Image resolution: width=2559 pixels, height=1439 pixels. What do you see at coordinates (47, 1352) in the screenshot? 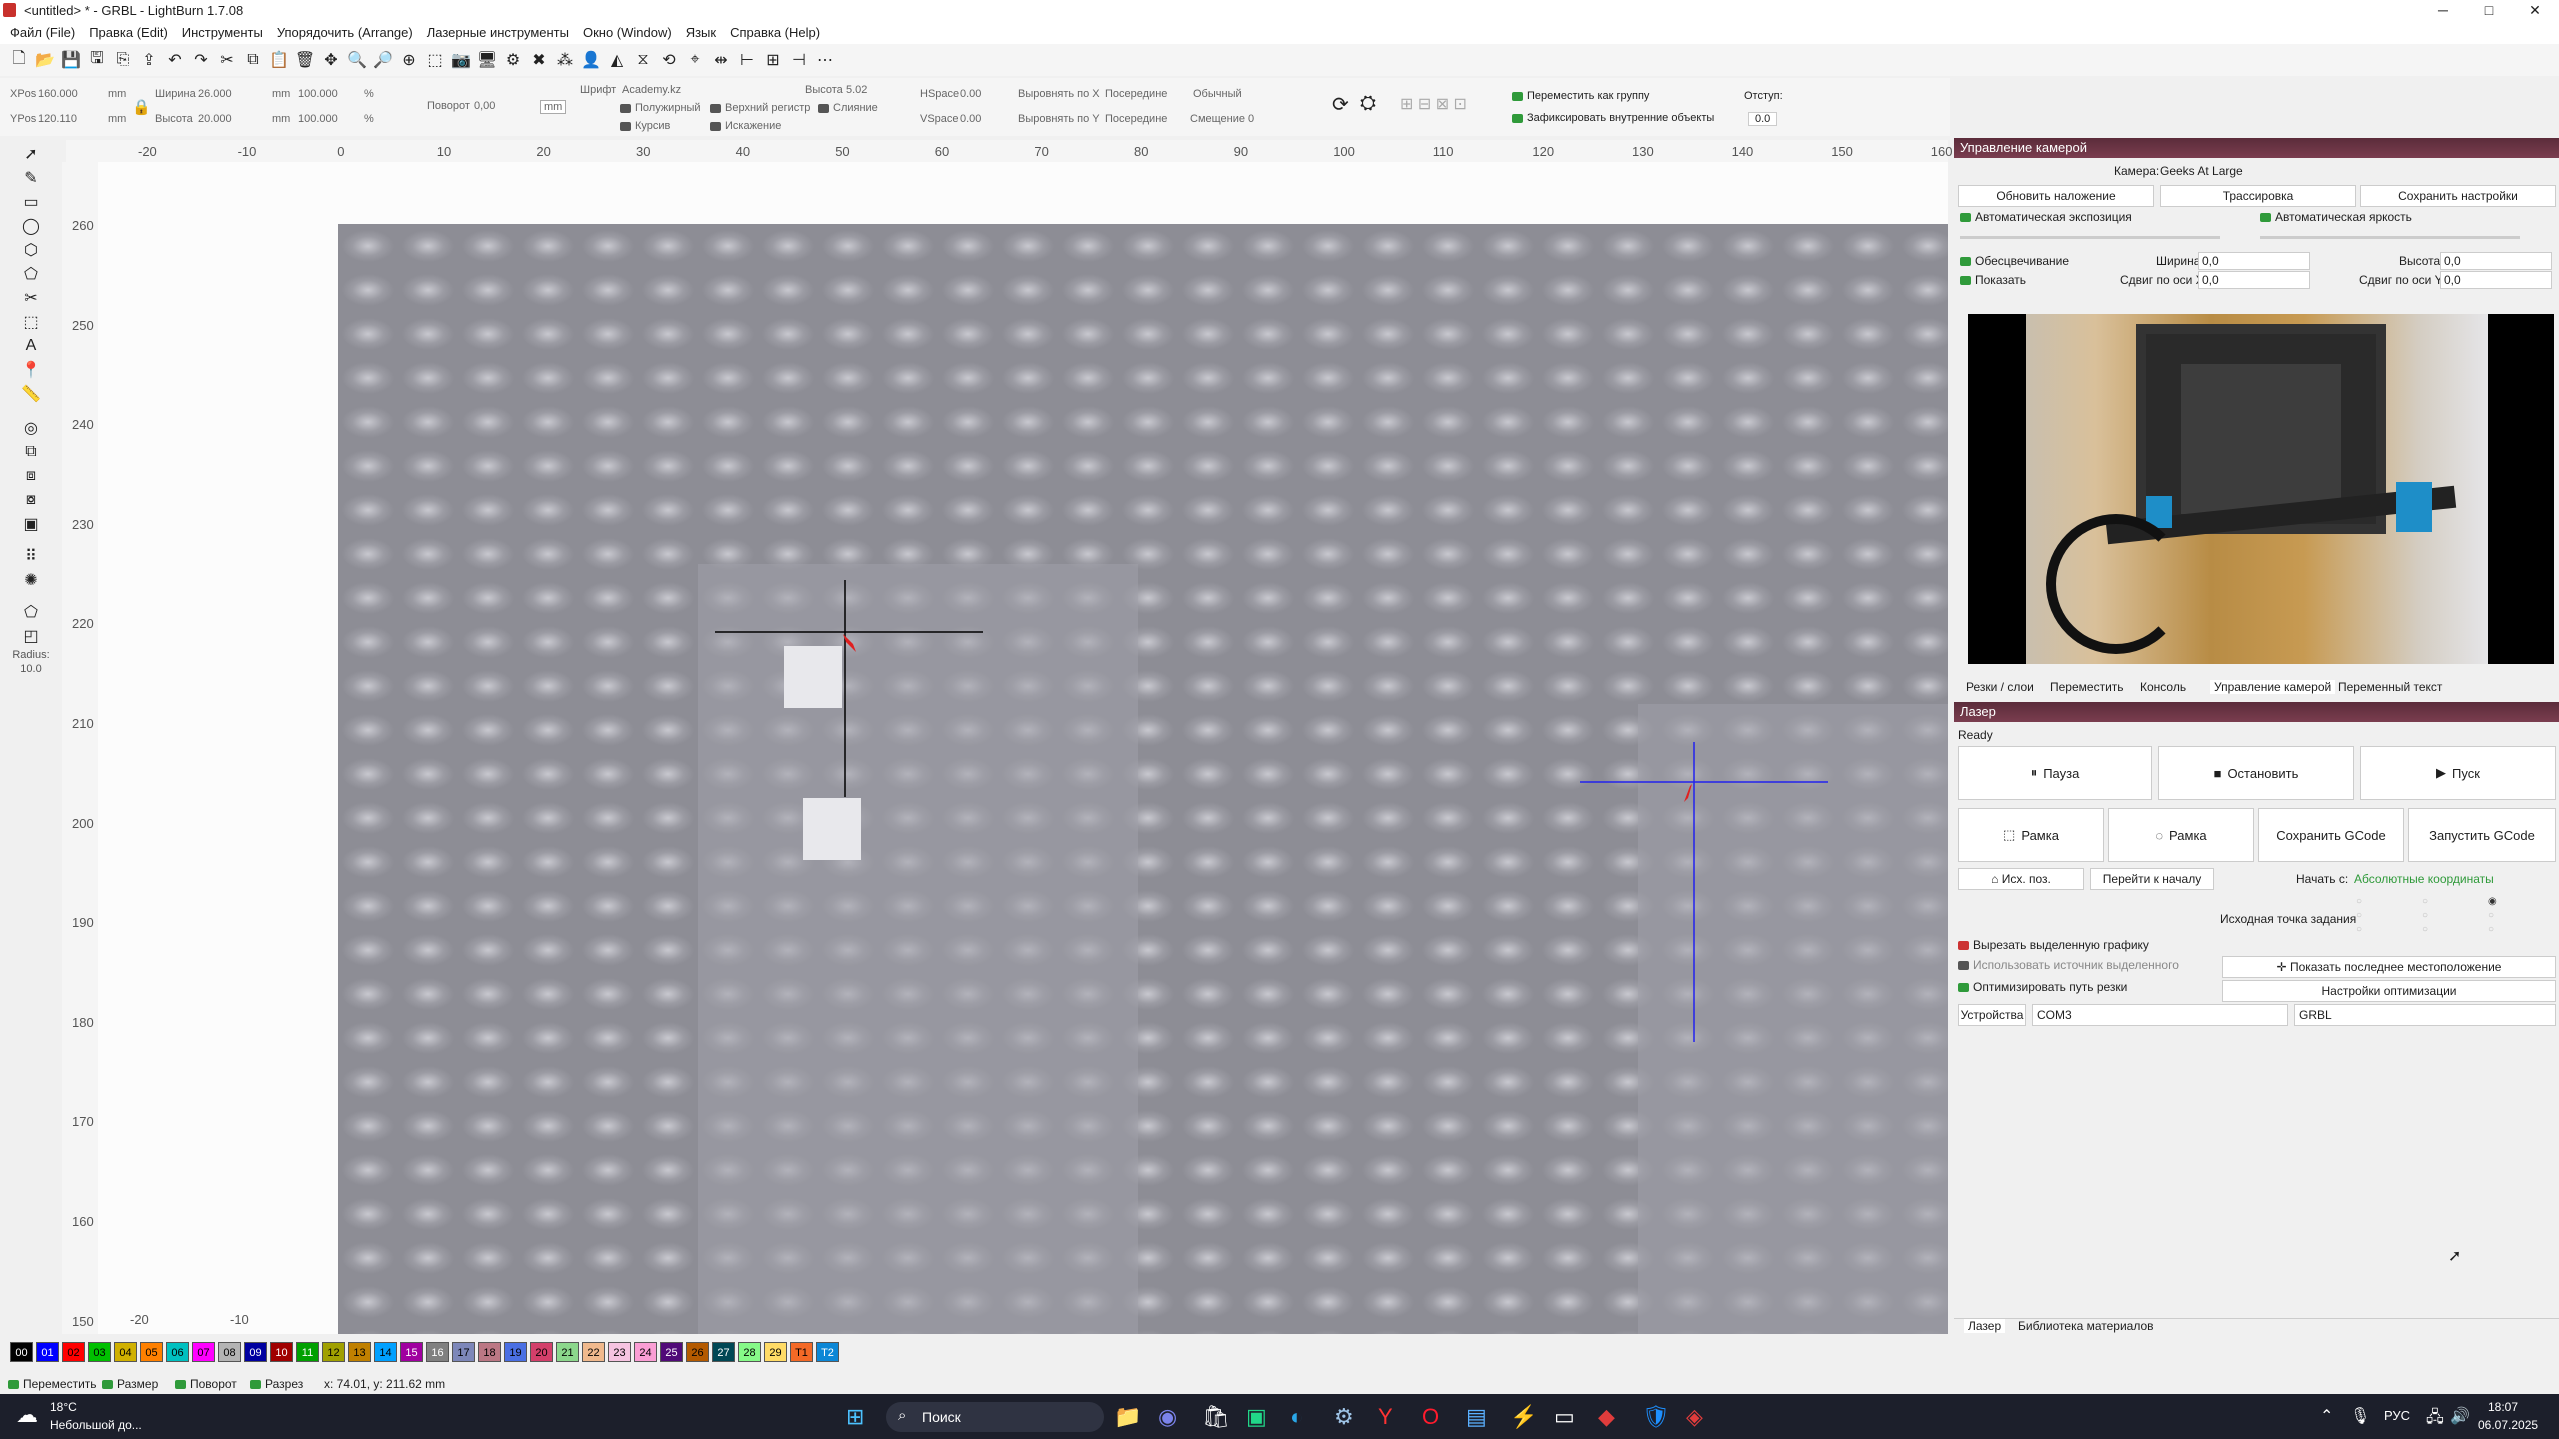
I see `palette-swatch-01: 01` at bounding box center [47, 1352].